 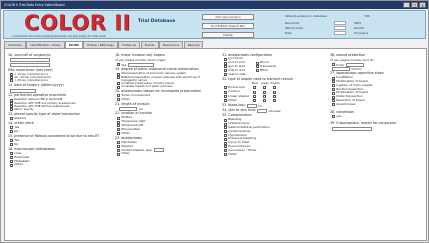 What do you see at coordinates (30, 60) in the screenshot?
I see `surgeon-field` at bounding box center [30, 60].